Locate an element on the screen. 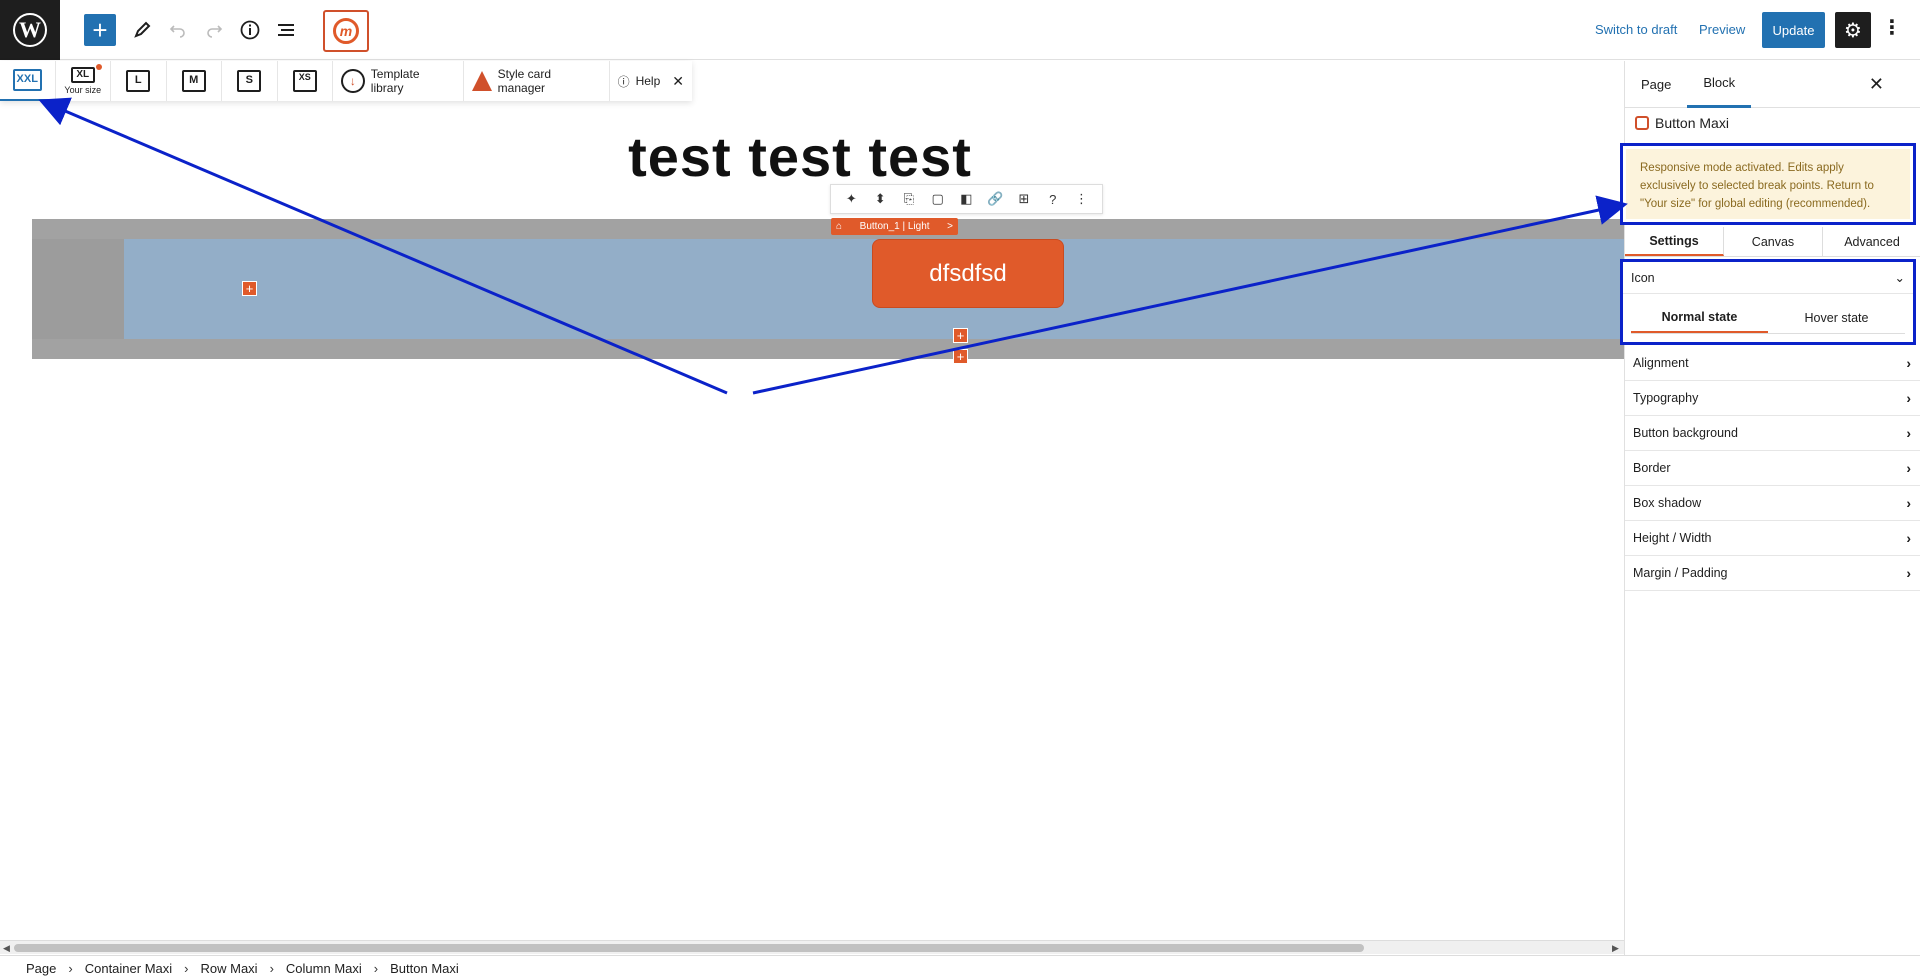 Image resolution: width=1920 pixels, height=980 pixels. lock-icon: ⌂ is located at coordinates (839, 226).